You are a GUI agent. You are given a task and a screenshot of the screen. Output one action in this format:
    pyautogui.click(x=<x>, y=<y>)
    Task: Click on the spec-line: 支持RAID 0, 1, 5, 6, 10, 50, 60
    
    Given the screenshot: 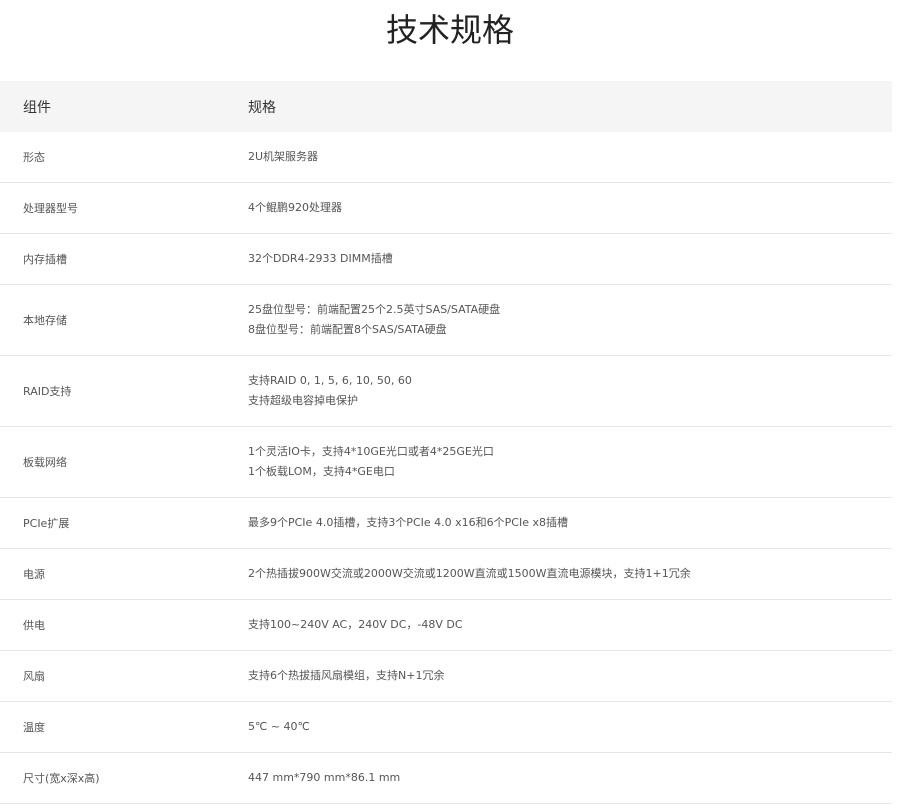 What is the action you would take?
    pyautogui.click(x=330, y=380)
    